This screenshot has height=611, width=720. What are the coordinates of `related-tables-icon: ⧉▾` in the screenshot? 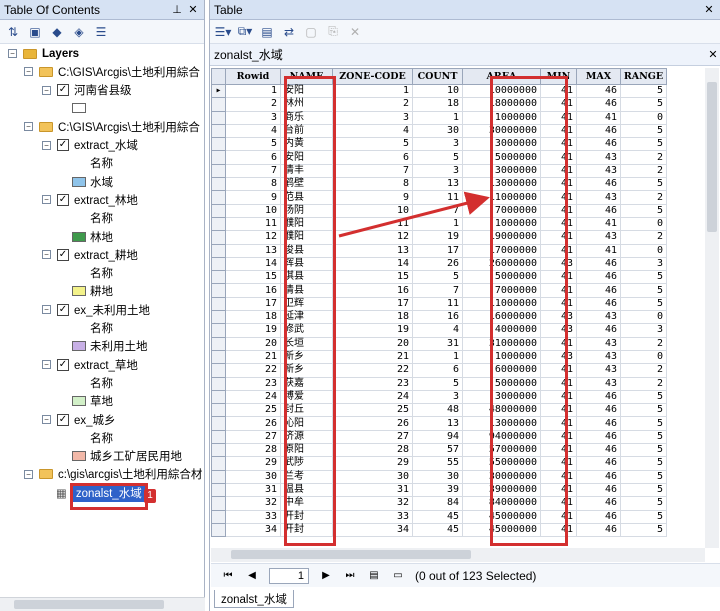 It's located at (245, 32).